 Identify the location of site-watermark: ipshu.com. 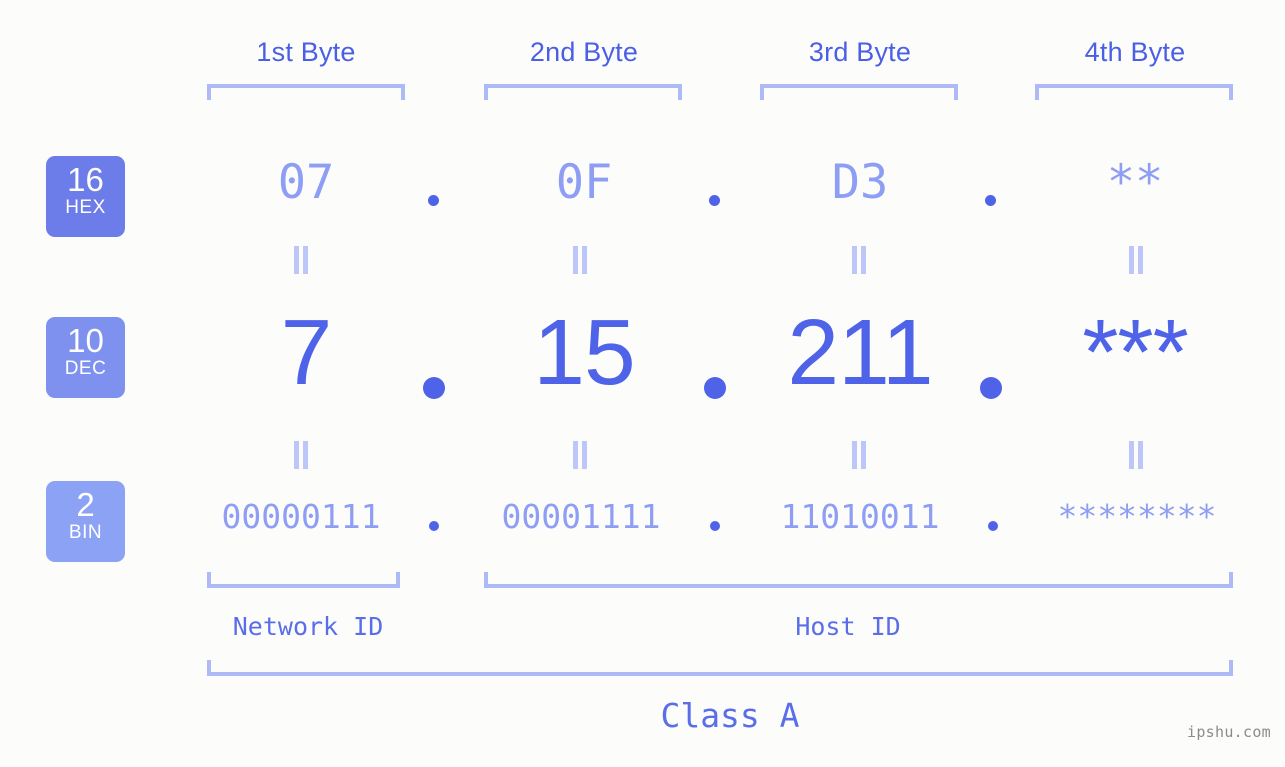
(1229, 732).